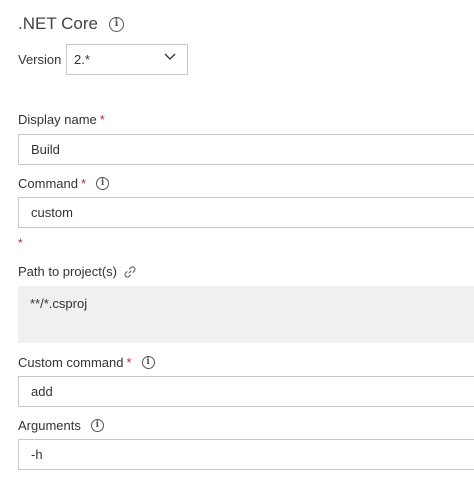 The width and height of the screenshot is (474, 489). Describe the element at coordinates (82, 59) in the screenshot. I see `version-selected-value: 2.*` at that location.